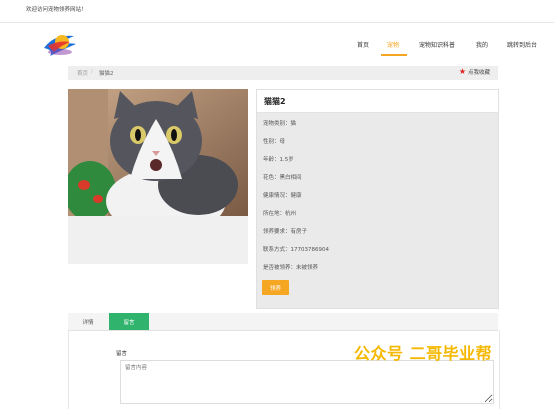 This screenshot has width=554, height=409. I want to click on pet-info-row: 联系方式：17703786904, so click(296, 250).